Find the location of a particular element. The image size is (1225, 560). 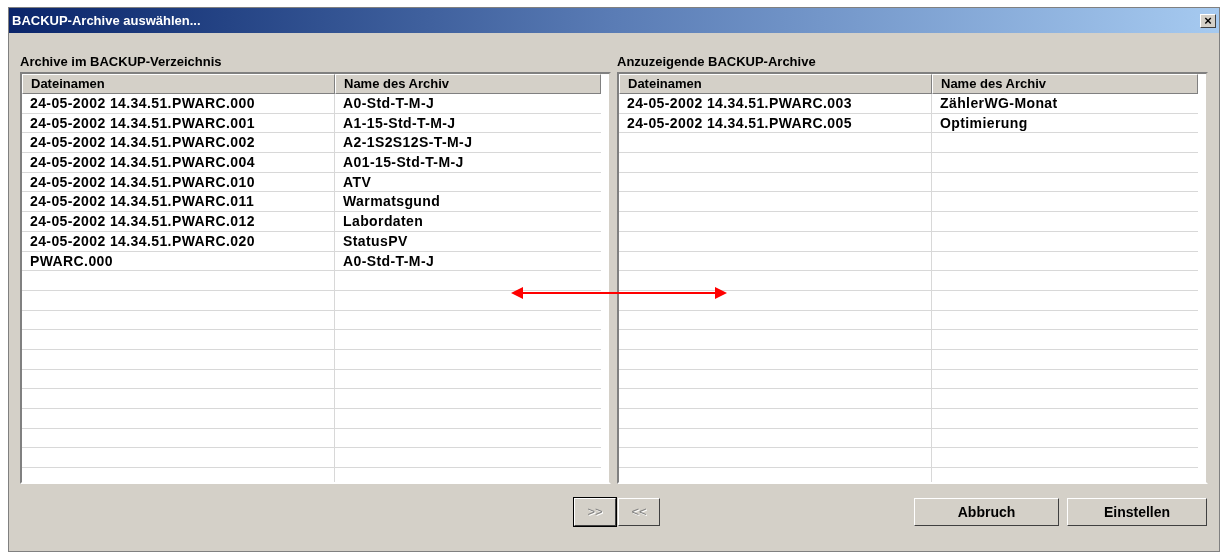

table-cell-text: ZählerWG-Monat is located at coordinates (999, 103).